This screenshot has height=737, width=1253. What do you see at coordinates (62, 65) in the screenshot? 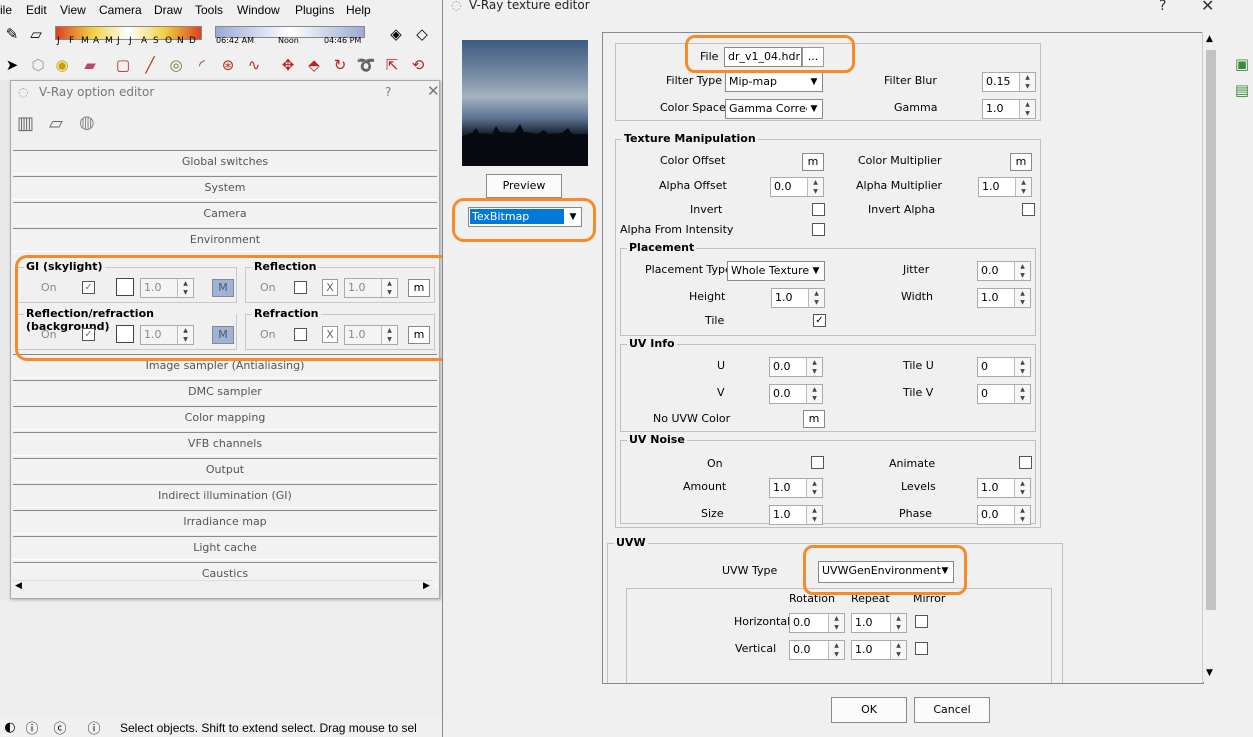
I see `paint-bucket-icon: ◉` at bounding box center [62, 65].